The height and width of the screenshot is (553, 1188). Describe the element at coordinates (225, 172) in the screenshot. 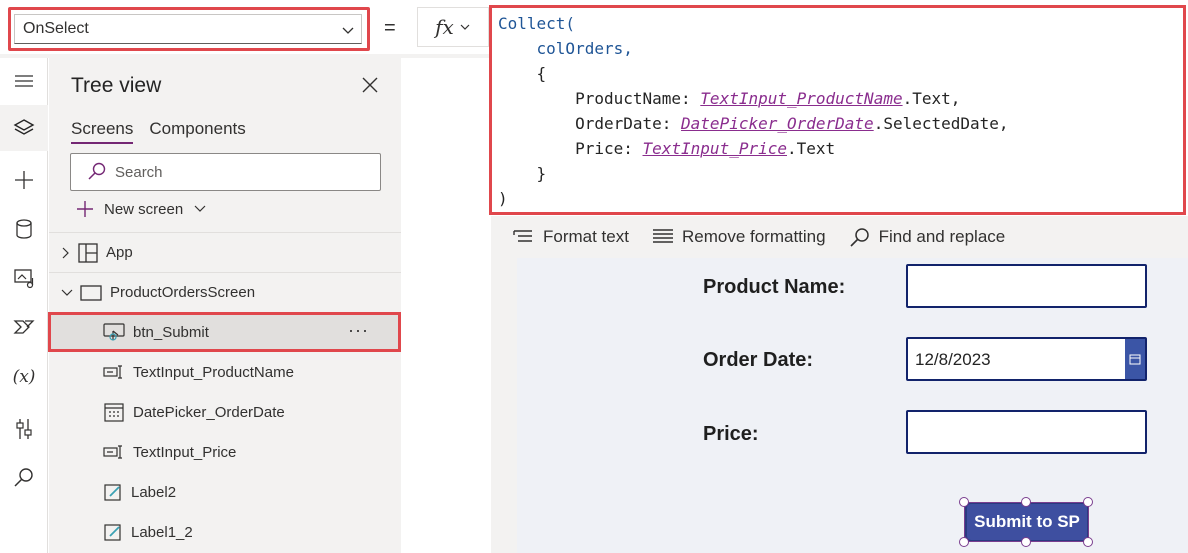

I see `search-input: Search` at that location.